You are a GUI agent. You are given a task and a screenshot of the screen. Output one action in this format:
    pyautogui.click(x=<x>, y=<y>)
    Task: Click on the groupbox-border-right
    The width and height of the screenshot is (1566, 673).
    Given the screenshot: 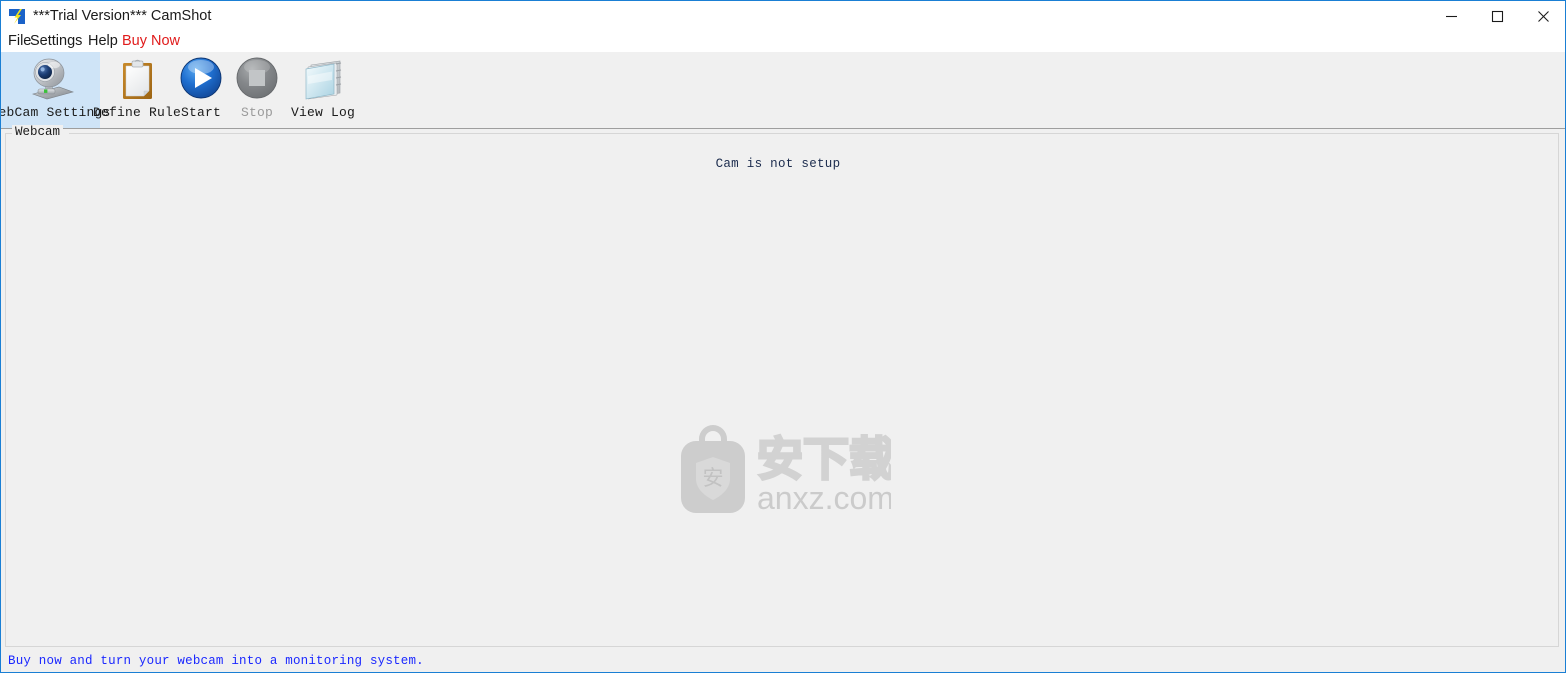 What is the action you would take?
    pyautogui.click(x=814, y=133)
    